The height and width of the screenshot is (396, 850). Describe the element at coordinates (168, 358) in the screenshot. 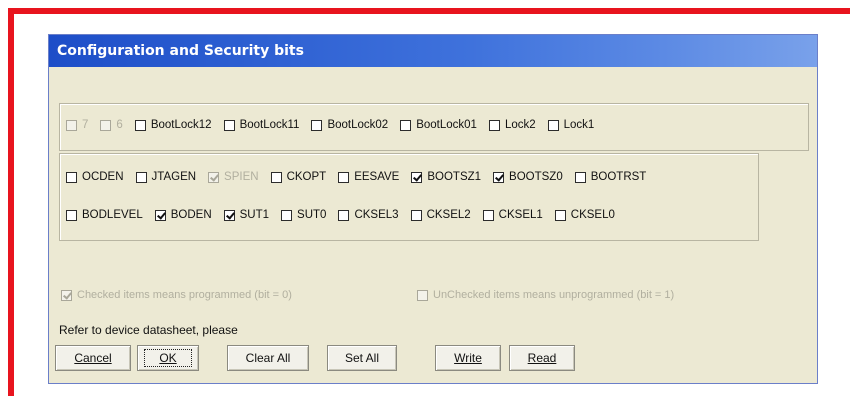

I see `ok-button: OK` at that location.